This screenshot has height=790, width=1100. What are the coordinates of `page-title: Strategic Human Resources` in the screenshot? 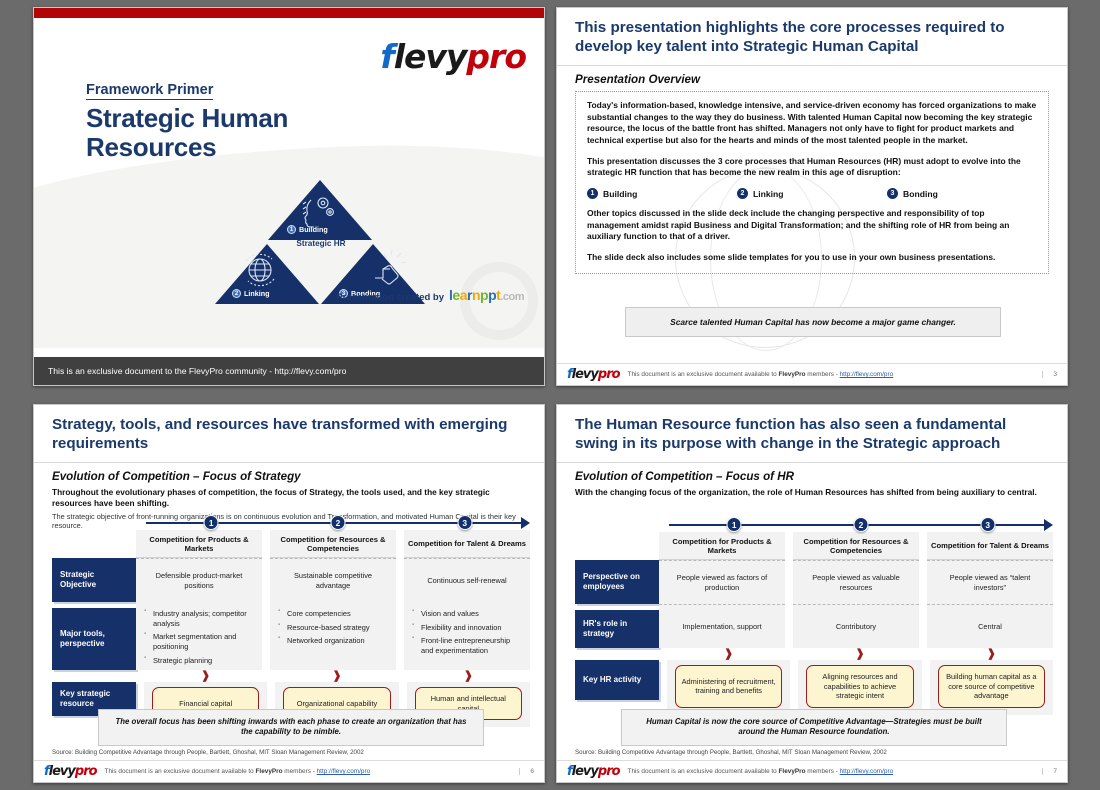 It's located at (187, 133).